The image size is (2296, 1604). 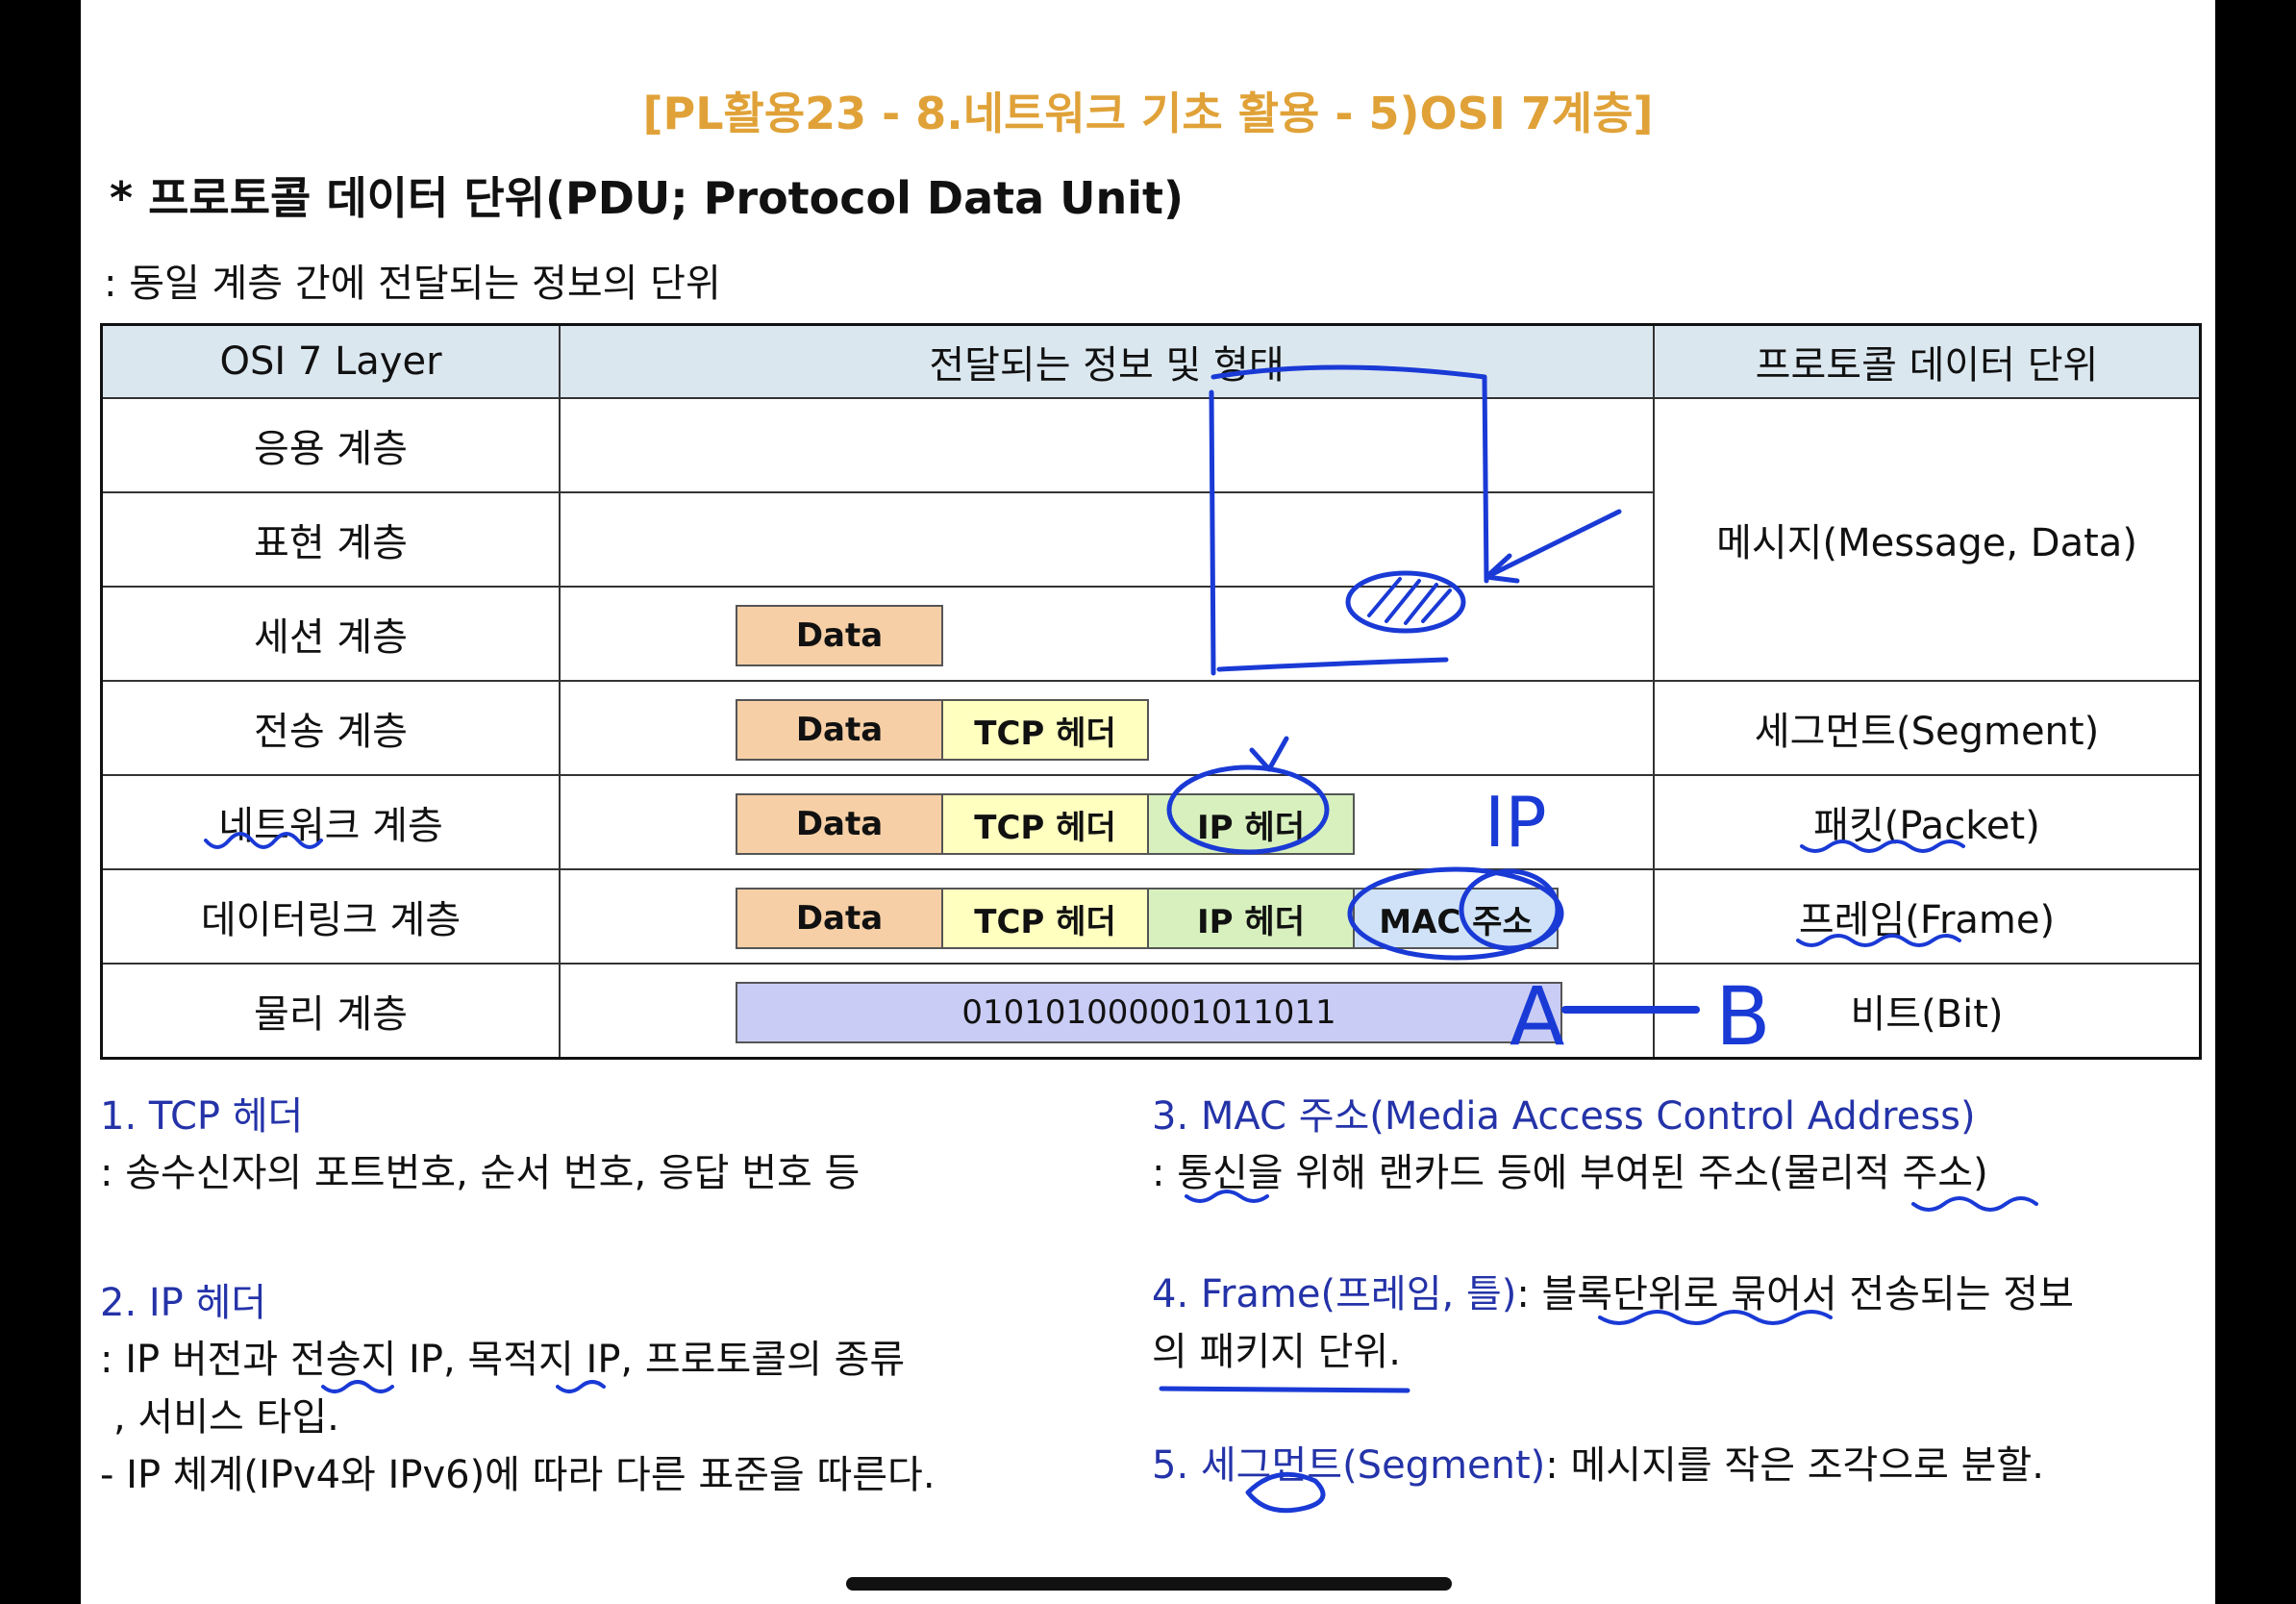 I want to click on ink-underline-packet, so click(x=1882, y=846).